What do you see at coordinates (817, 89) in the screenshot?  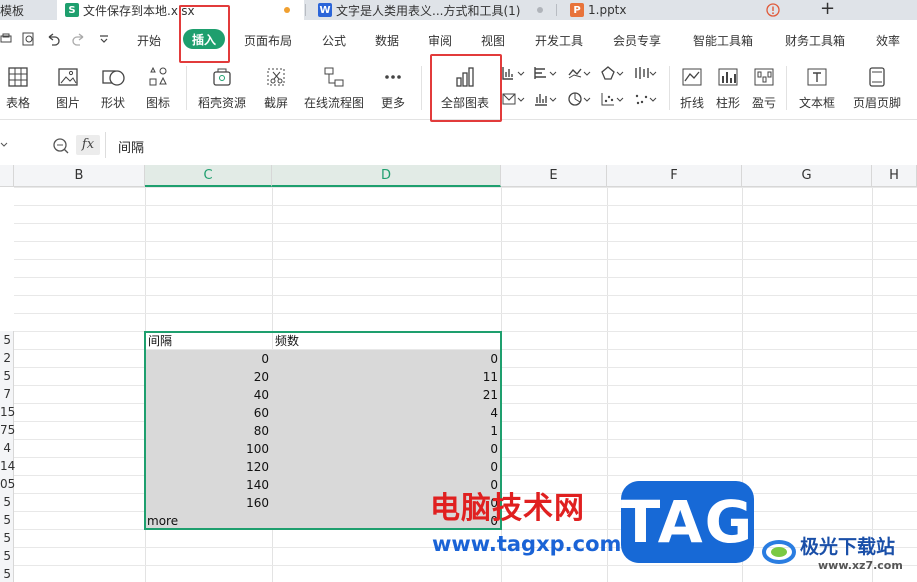 I see `textbox-button: 文本框` at bounding box center [817, 89].